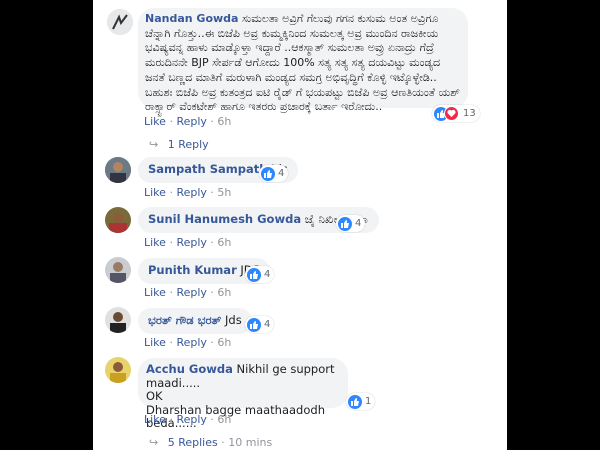 This screenshot has width=600, height=450. I want to click on commenter-name: Sampath Sampath, so click(207, 169).